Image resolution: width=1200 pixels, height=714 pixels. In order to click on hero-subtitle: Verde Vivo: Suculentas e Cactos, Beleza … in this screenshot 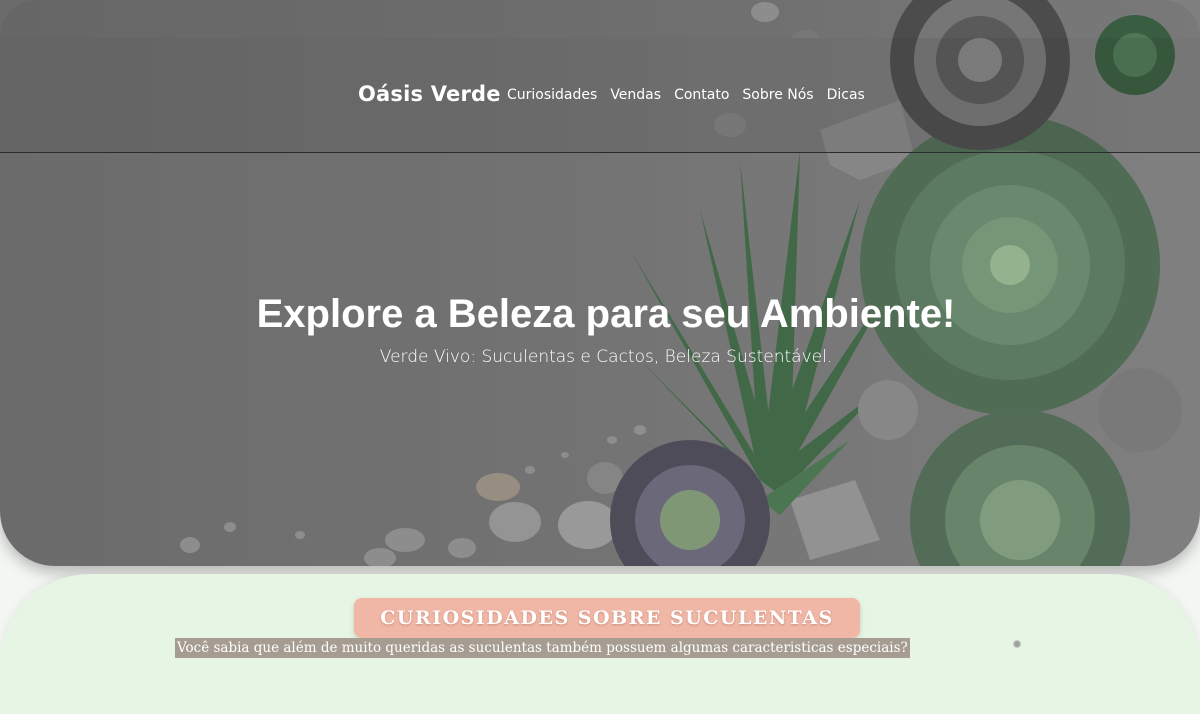, I will do `click(606, 357)`.